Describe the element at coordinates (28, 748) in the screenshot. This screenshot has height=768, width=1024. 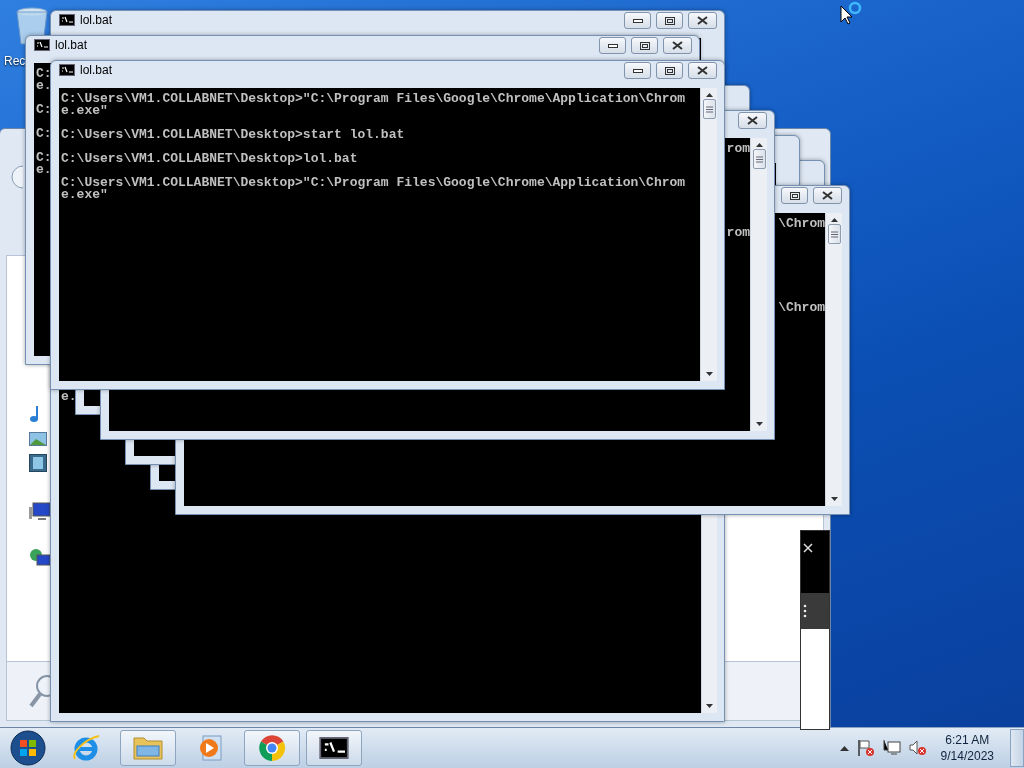
I see `start-orb-icon` at that location.